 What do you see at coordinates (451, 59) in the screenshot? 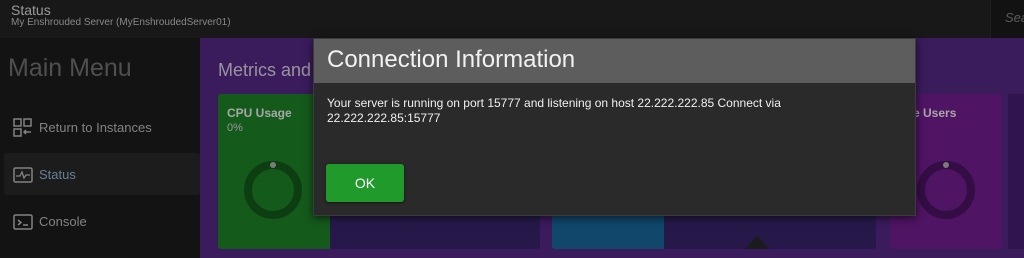
I see `dialog-title: Connection Information` at bounding box center [451, 59].